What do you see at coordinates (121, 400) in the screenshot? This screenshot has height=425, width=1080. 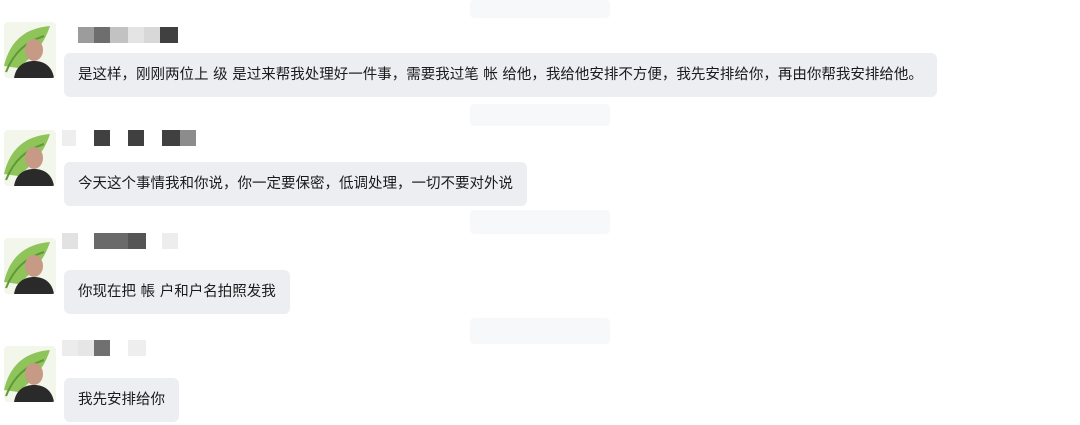 I see `message-bubble: 我先安排给你` at bounding box center [121, 400].